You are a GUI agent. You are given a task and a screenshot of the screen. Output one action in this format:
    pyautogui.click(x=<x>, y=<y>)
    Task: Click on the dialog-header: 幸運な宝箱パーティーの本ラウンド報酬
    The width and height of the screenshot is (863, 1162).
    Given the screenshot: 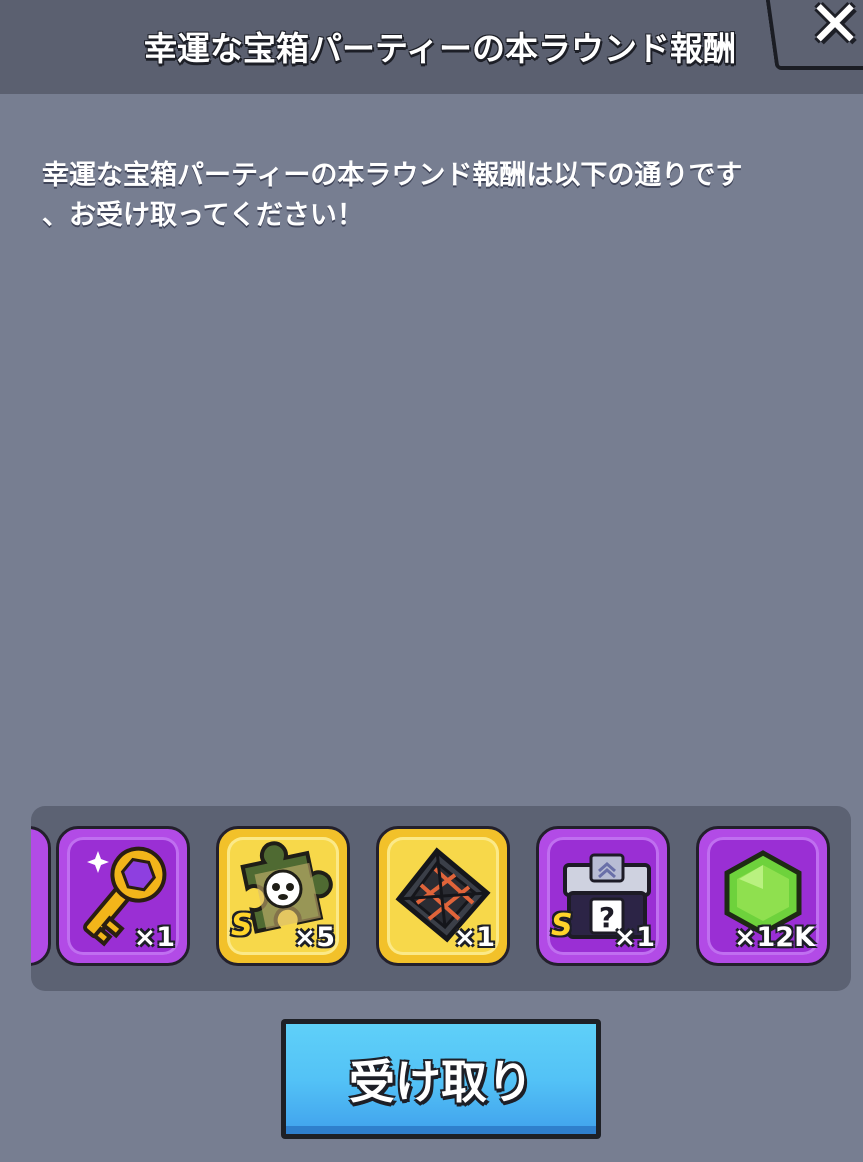 What is the action you would take?
    pyautogui.click(x=431, y=47)
    